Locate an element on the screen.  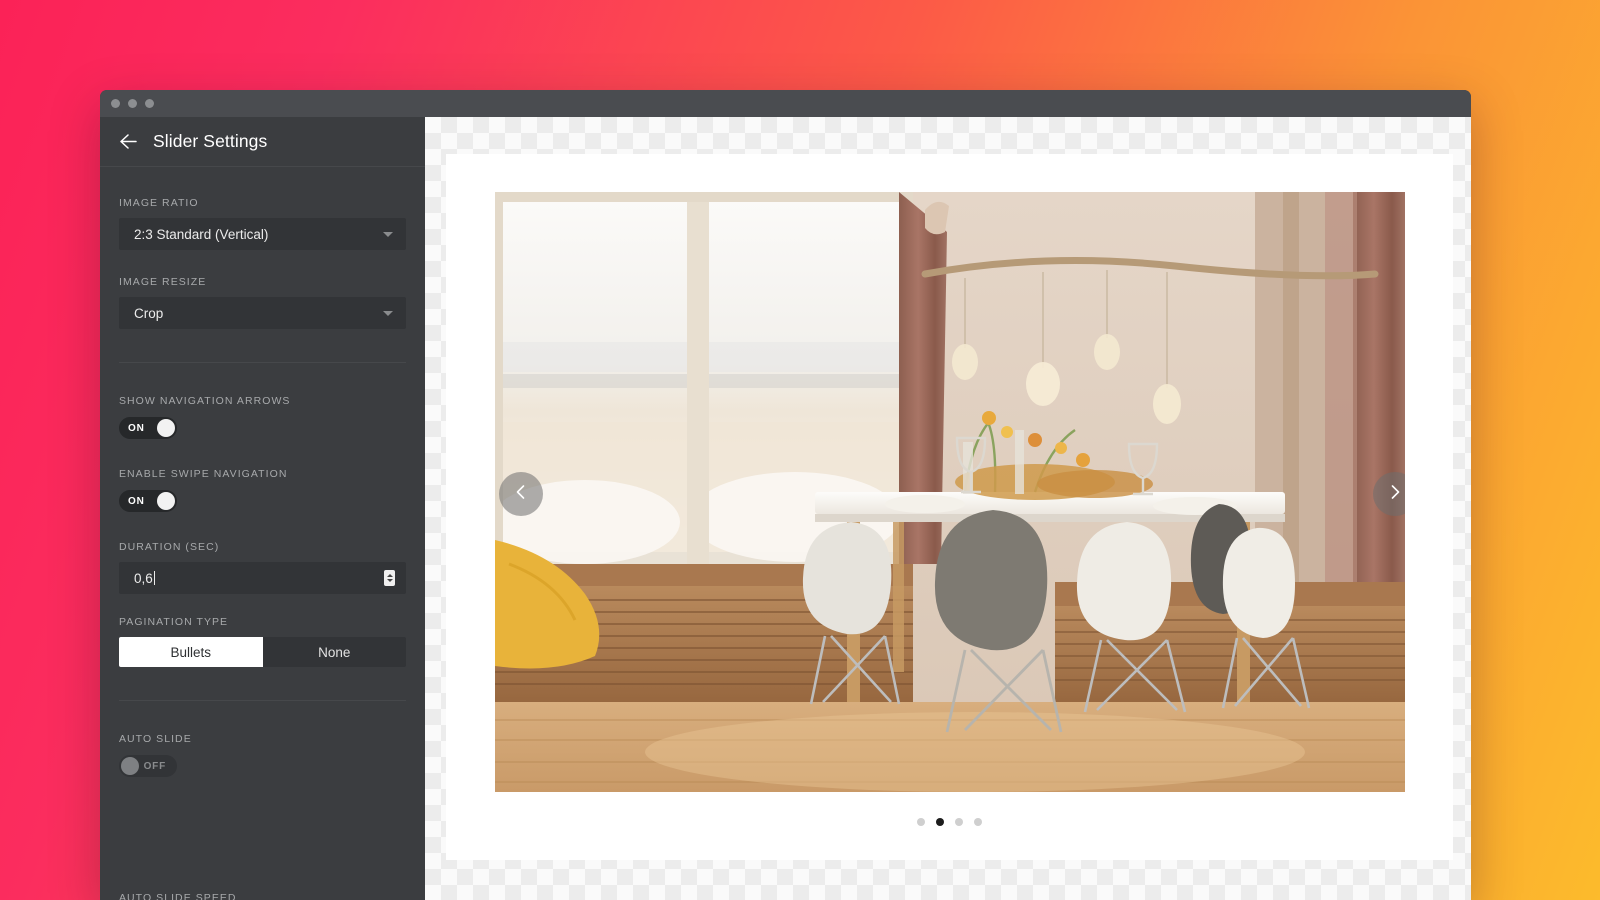
show-navigation-arrows-label: SHOW NAVIGATION ARROWS is located at coordinates (205, 401).